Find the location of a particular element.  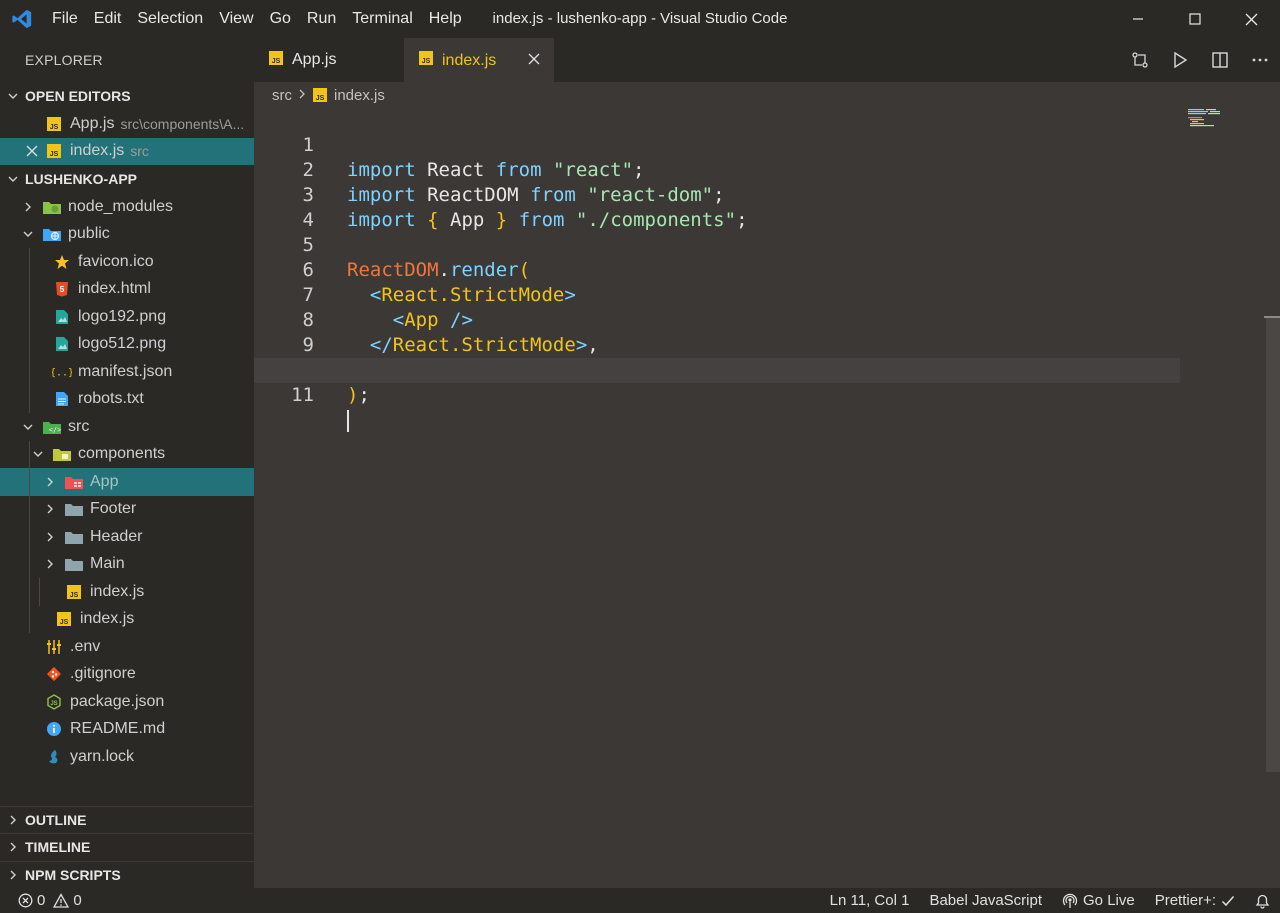

tree-item-main: Main is located at coordinates (127, 564).